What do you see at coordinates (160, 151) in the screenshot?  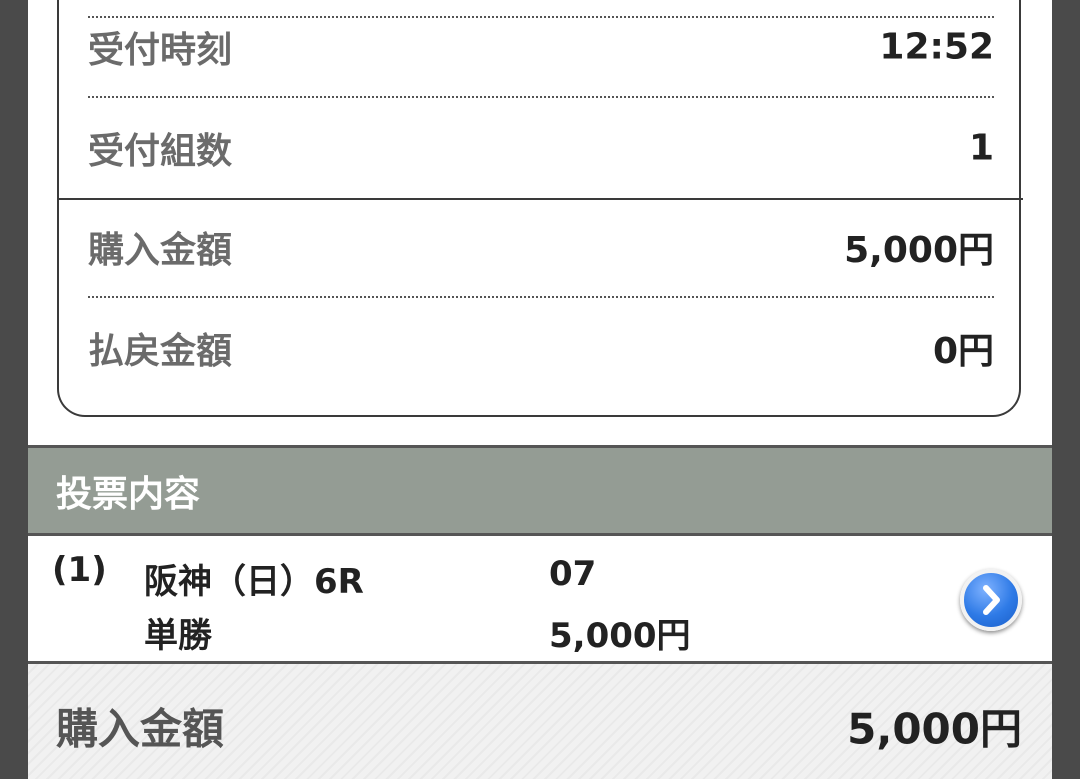 I see `summary-label: 受付組数` at bounding box center [160, 151].